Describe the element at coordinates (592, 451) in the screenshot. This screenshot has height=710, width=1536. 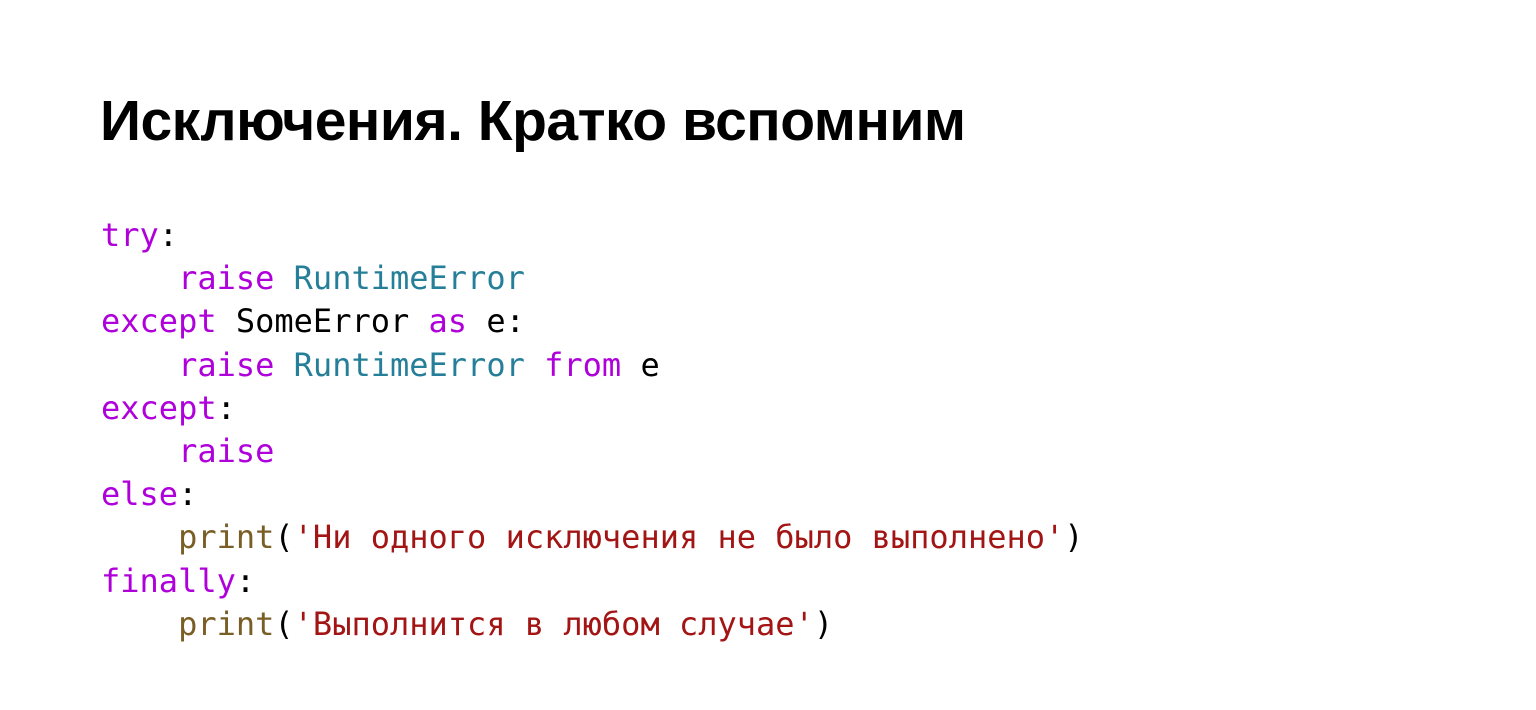
I see `code-line: raise` at that location.